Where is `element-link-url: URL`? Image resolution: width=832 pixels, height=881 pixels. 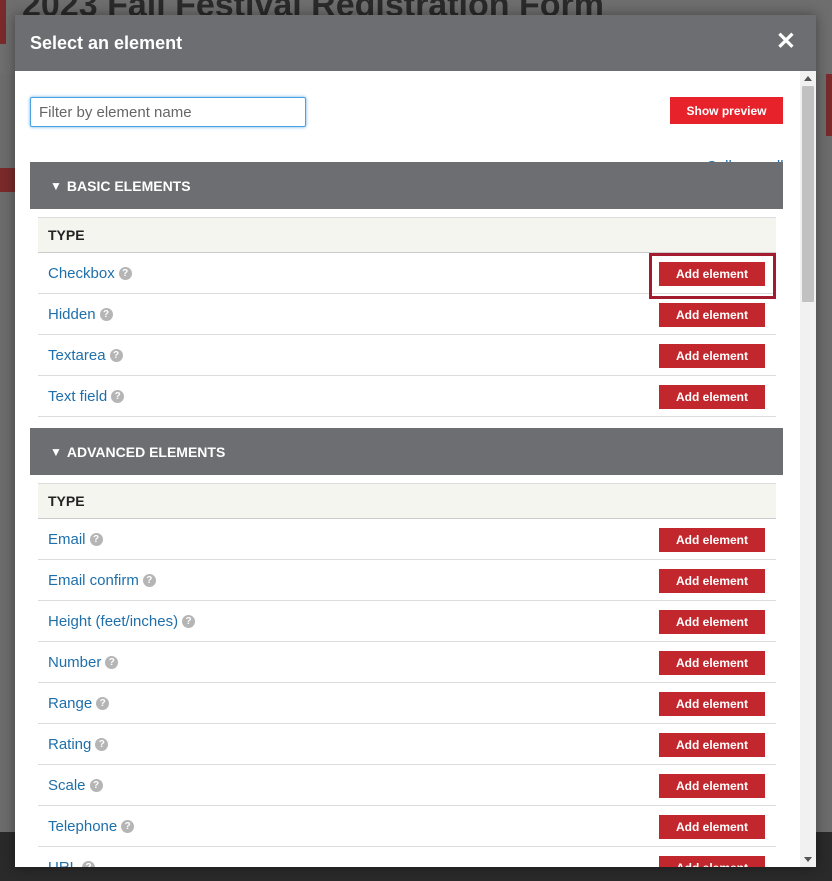 element-link-url: URL is located at coordinates (63, 863).